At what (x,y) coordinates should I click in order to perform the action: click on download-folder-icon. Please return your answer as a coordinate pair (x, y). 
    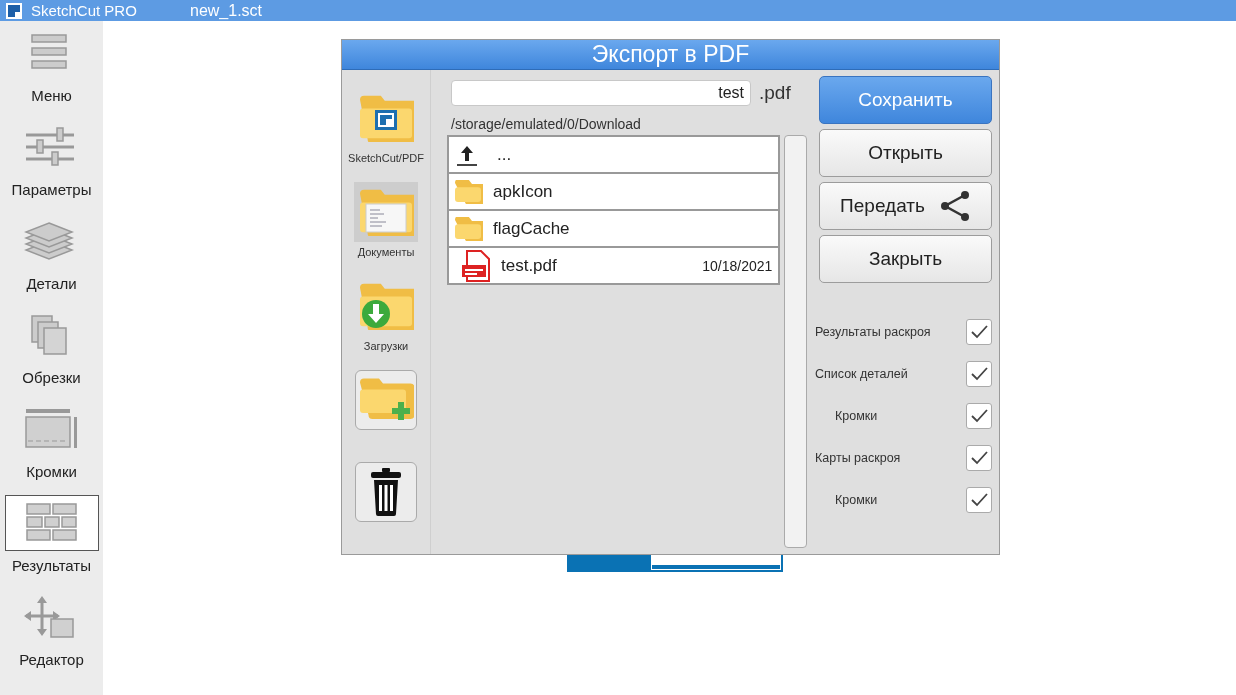
    Looking at the image, I should click on (386, 306).